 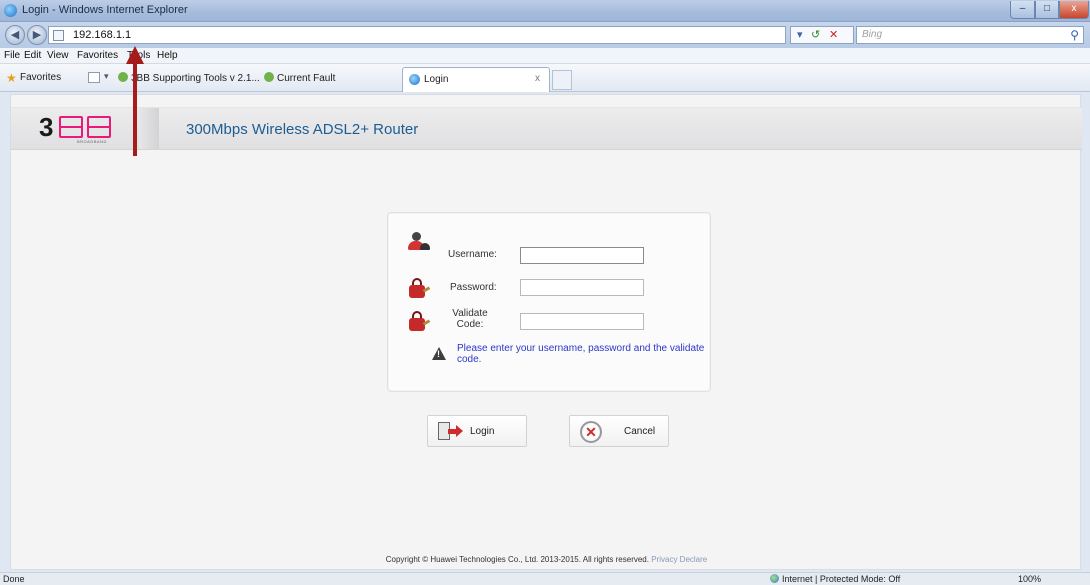 What do you see at coordinates (15, 35) in the screenshot?
I see `back-button: ◀` at bounding box center [15, 35].